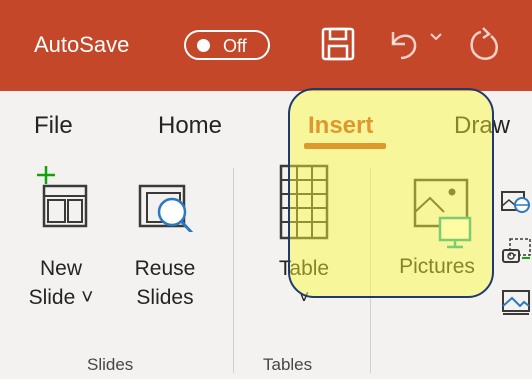  I want to click on new-slide-icon, so click(62, 197).